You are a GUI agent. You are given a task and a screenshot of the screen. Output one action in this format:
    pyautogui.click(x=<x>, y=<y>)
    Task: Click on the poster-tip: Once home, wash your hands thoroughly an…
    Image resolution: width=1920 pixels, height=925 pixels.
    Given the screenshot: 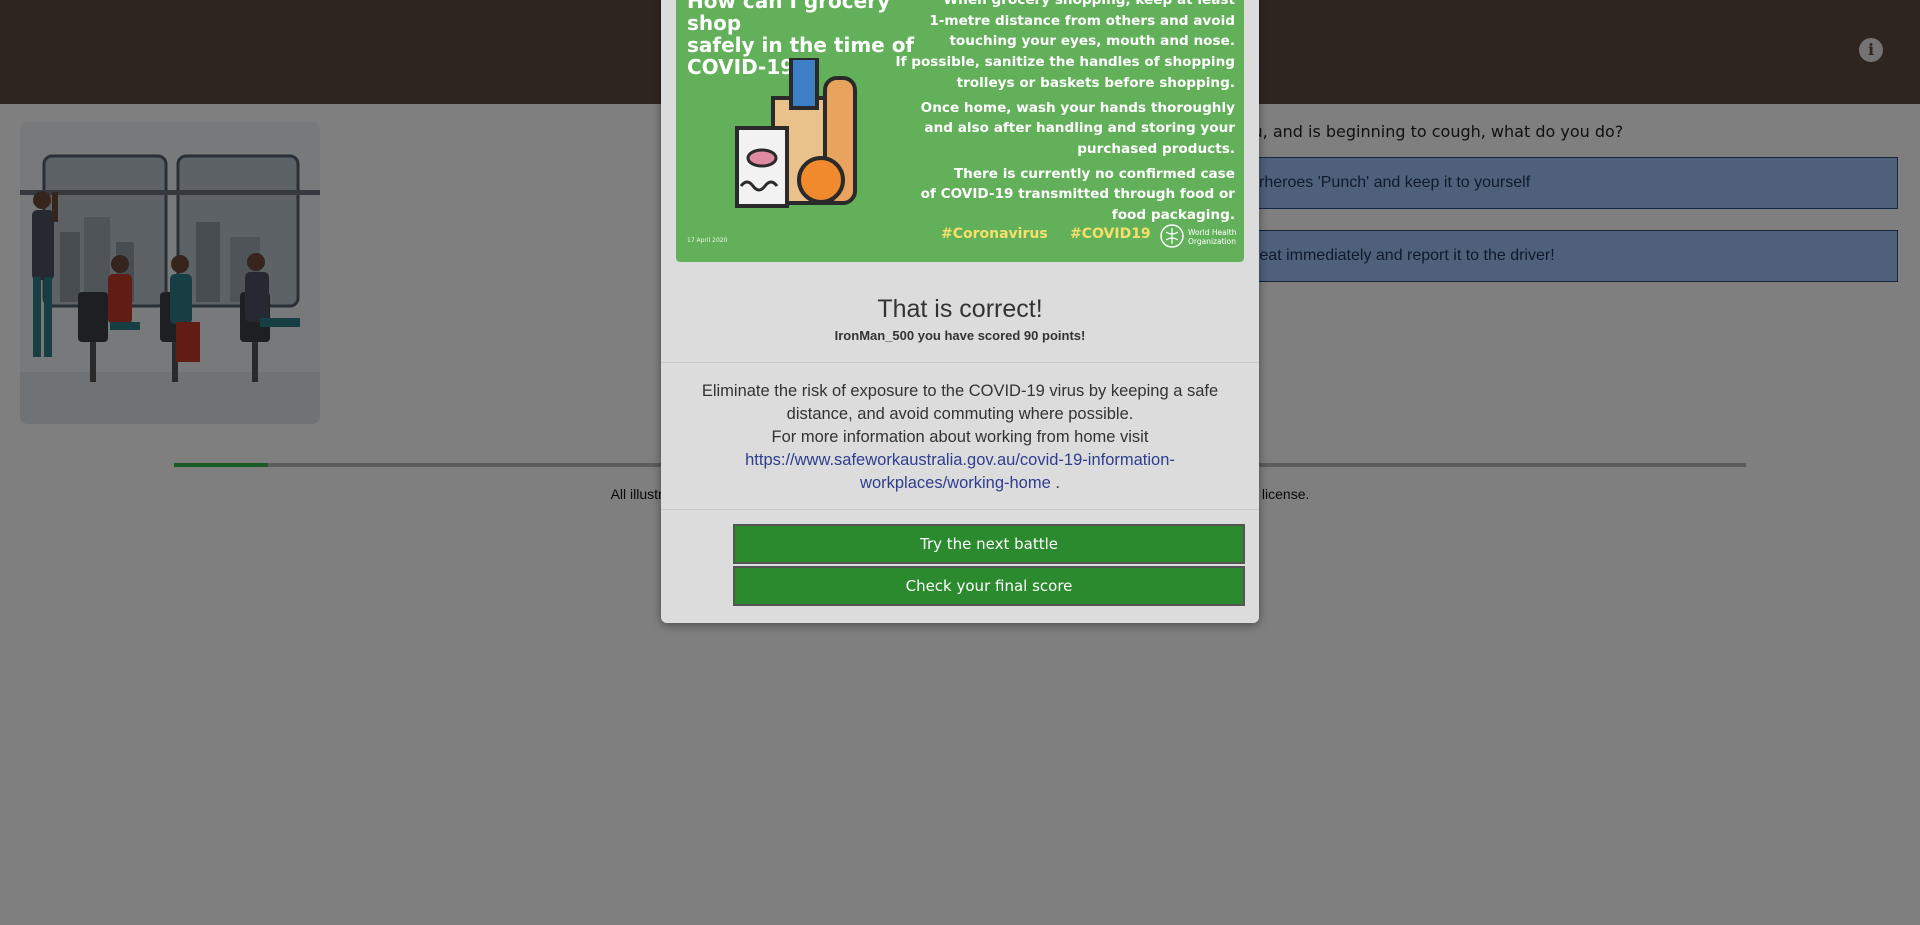 What is the action you would take?
    pyautogui.click(x=1077, y=128)
    